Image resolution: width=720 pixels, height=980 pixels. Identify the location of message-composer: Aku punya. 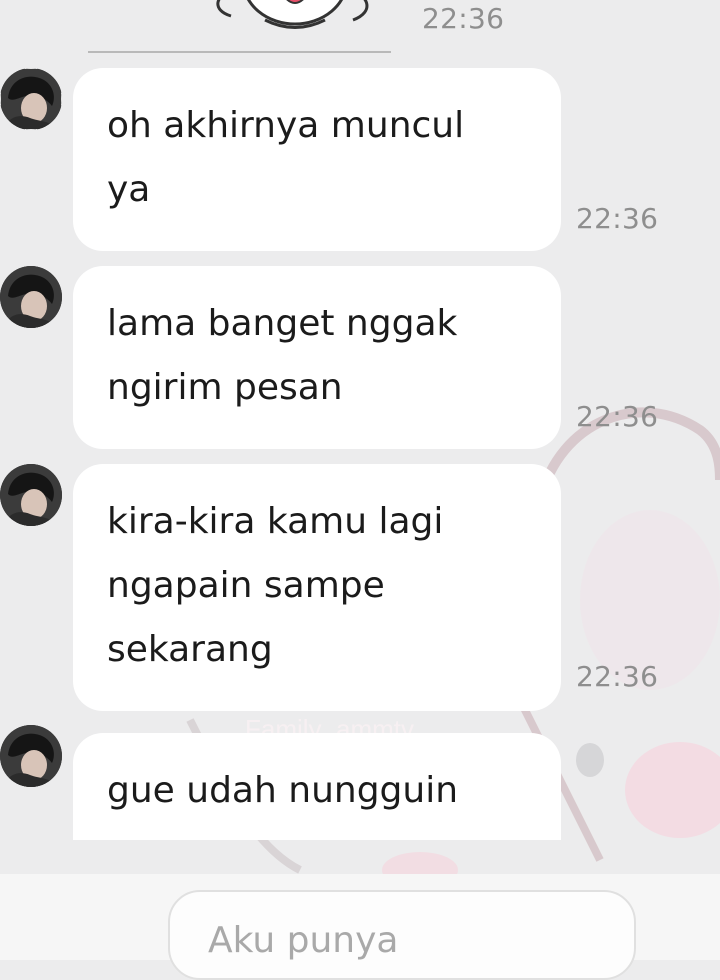
(360, 927).